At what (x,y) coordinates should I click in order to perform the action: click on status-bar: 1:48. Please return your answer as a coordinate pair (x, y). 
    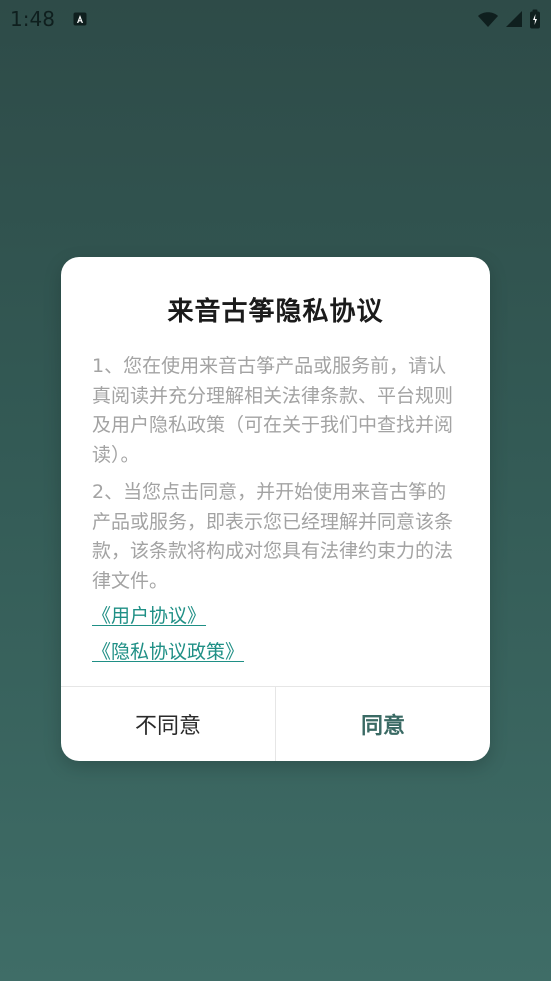
    Looking at the image, I should click on (275, 19).